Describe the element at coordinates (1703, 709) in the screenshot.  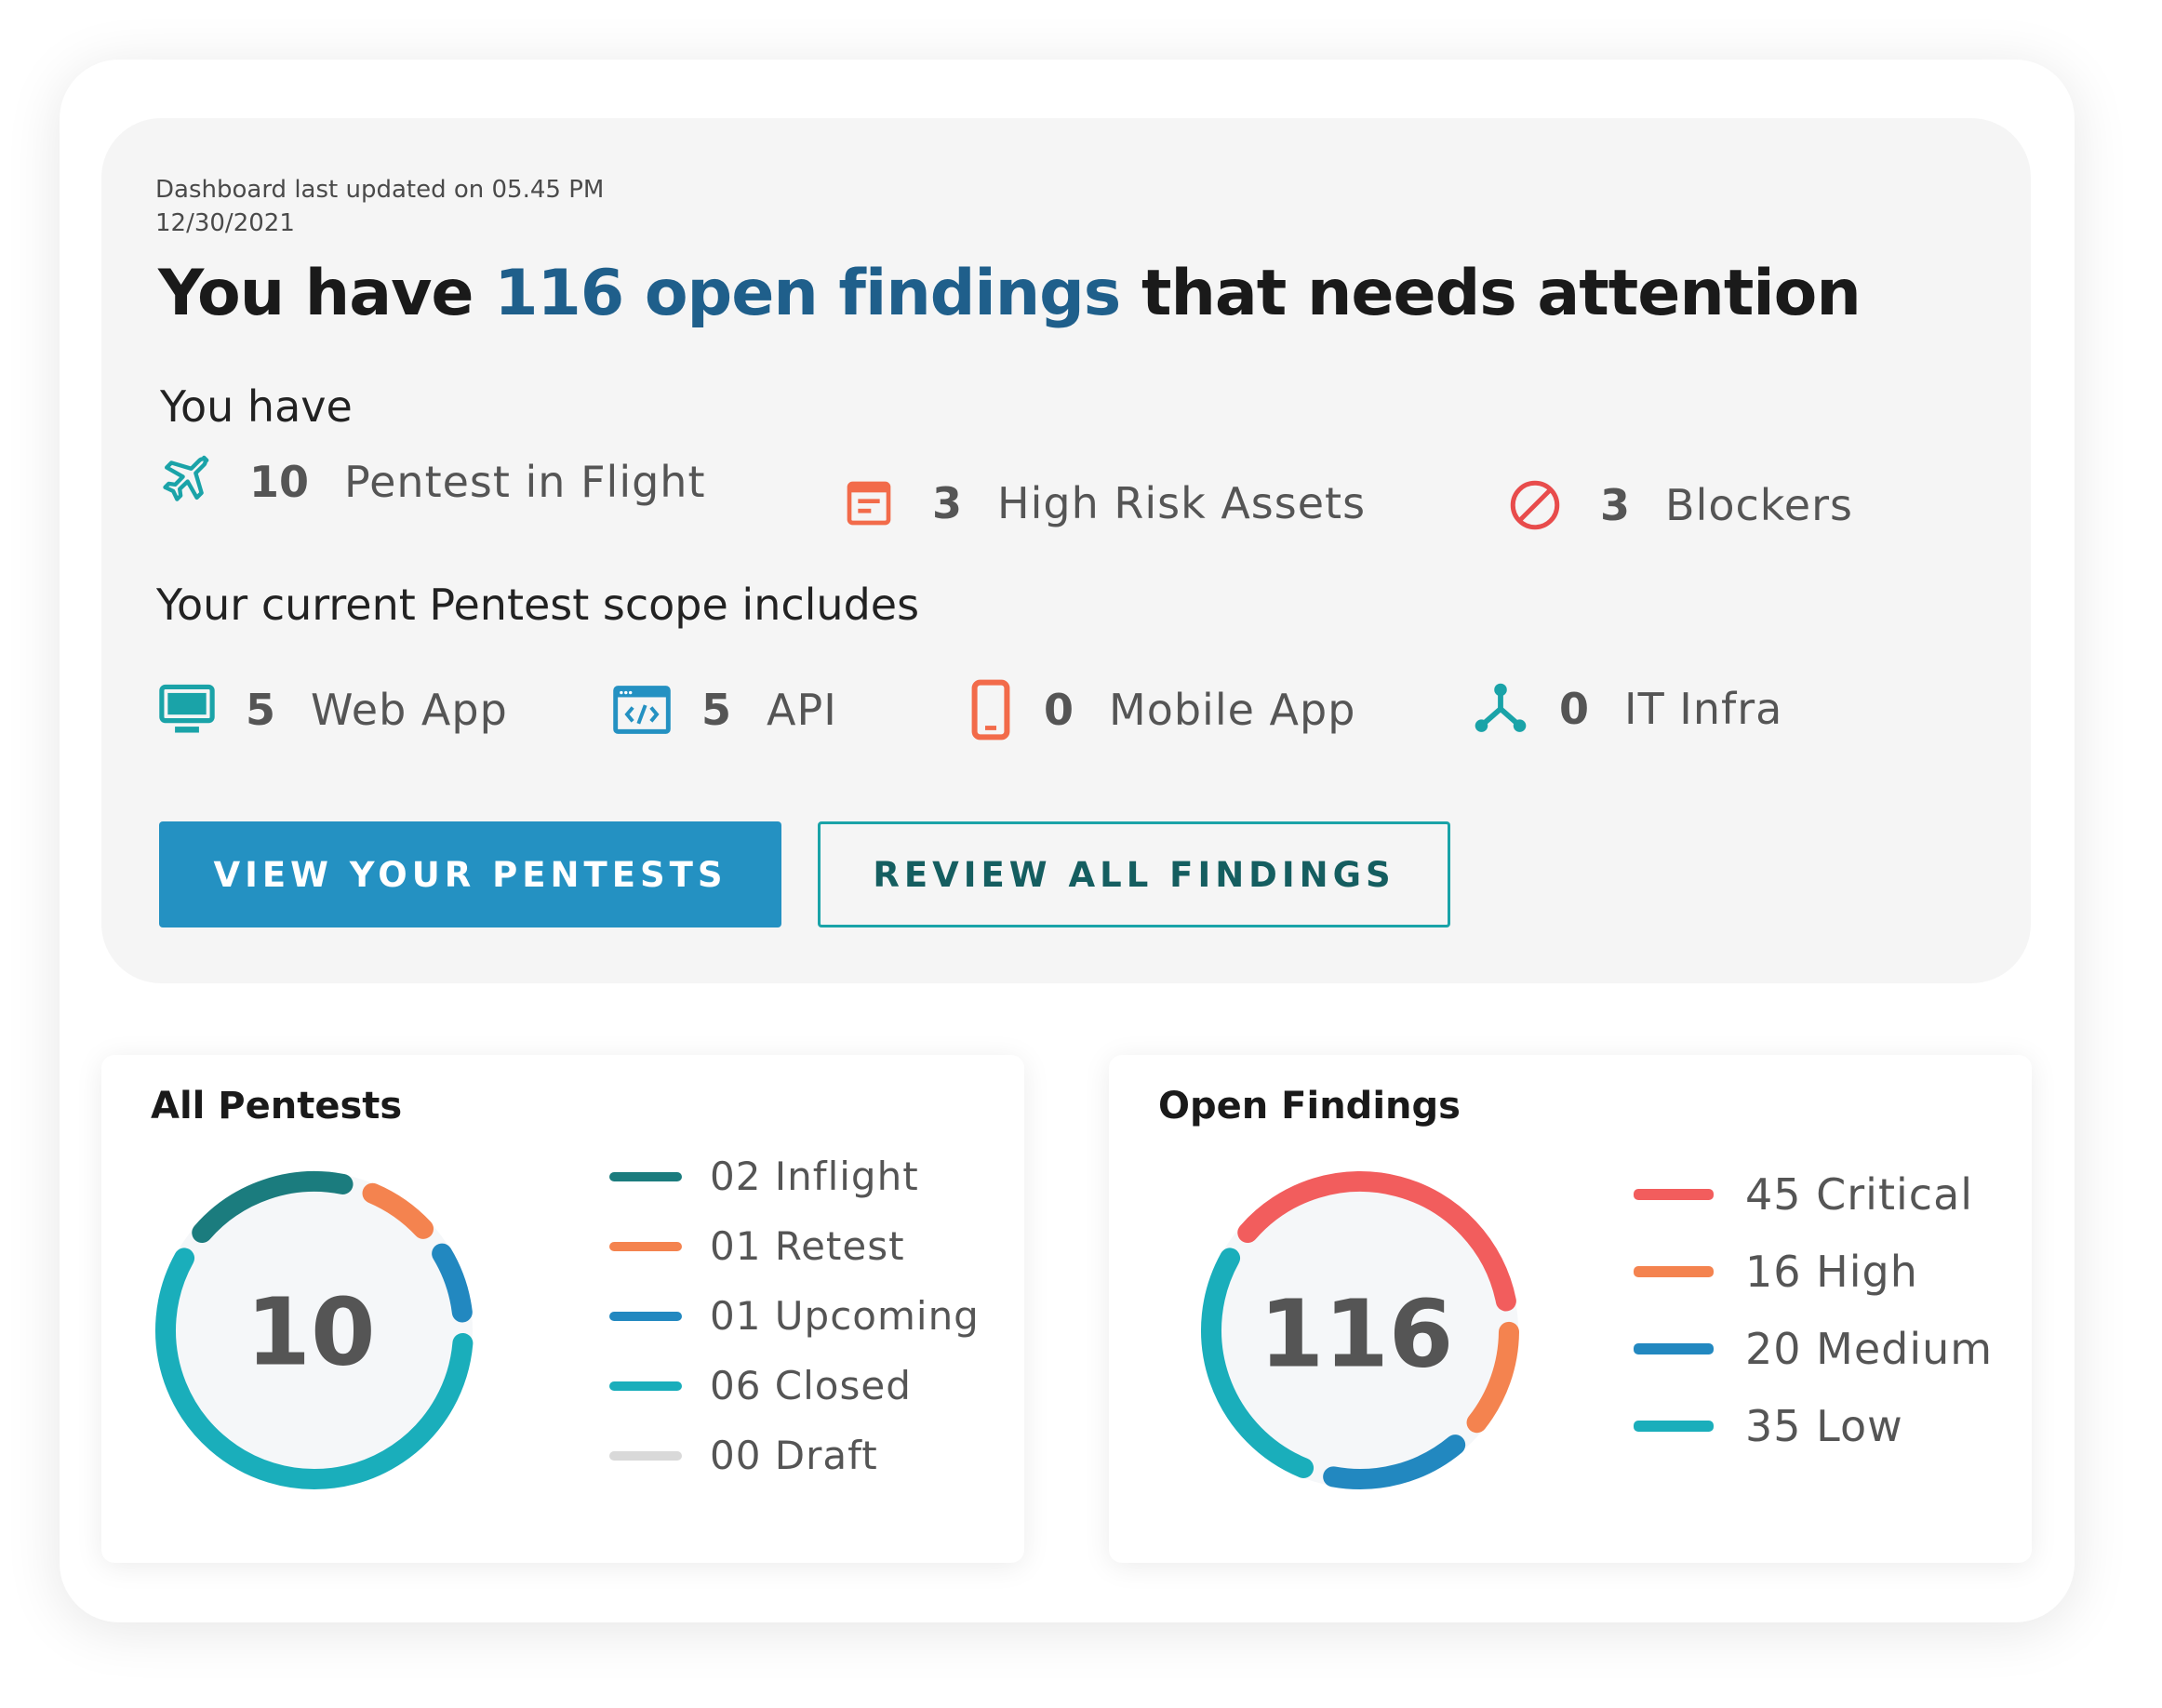
I see `scope-label: IT Infra` at that location.